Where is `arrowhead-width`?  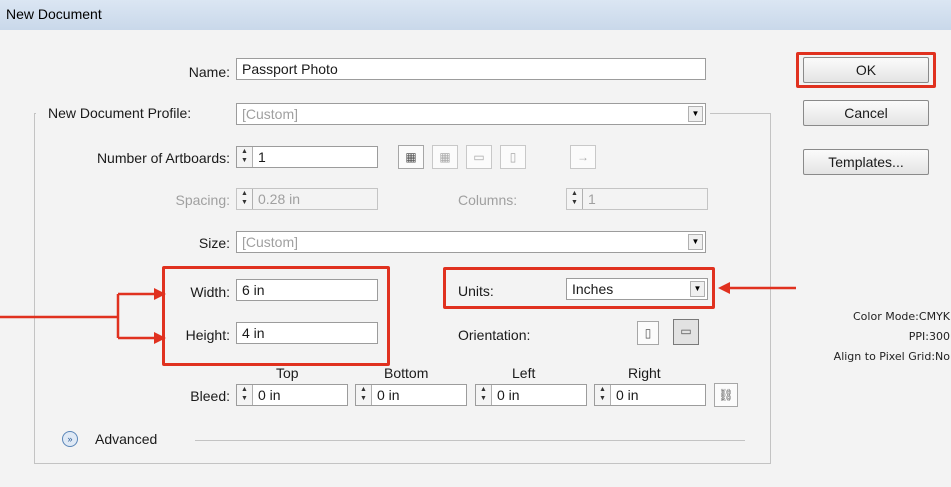 arrowhead-width is located at coordinates (160, 294).